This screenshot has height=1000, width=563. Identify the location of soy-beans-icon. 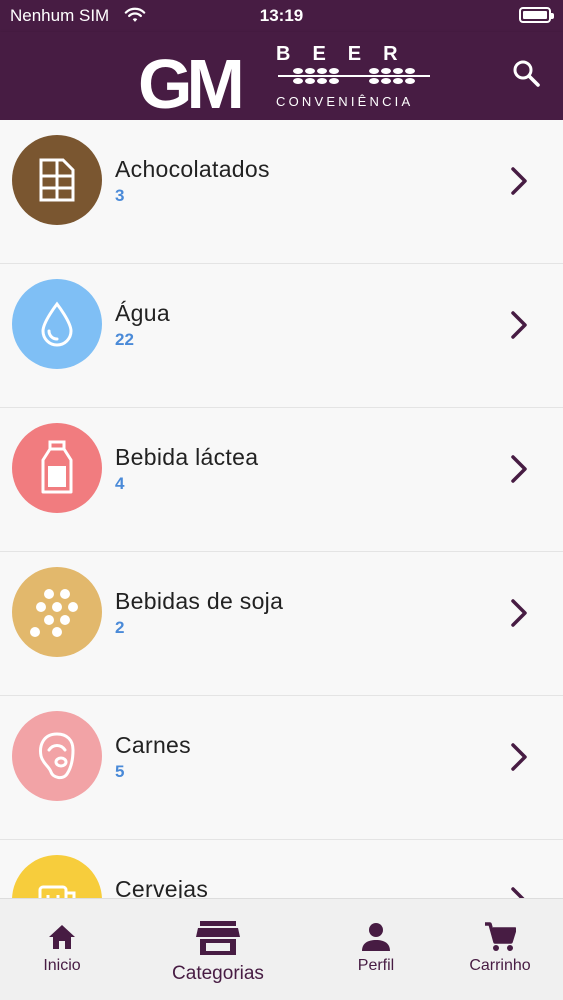
(54, 613).